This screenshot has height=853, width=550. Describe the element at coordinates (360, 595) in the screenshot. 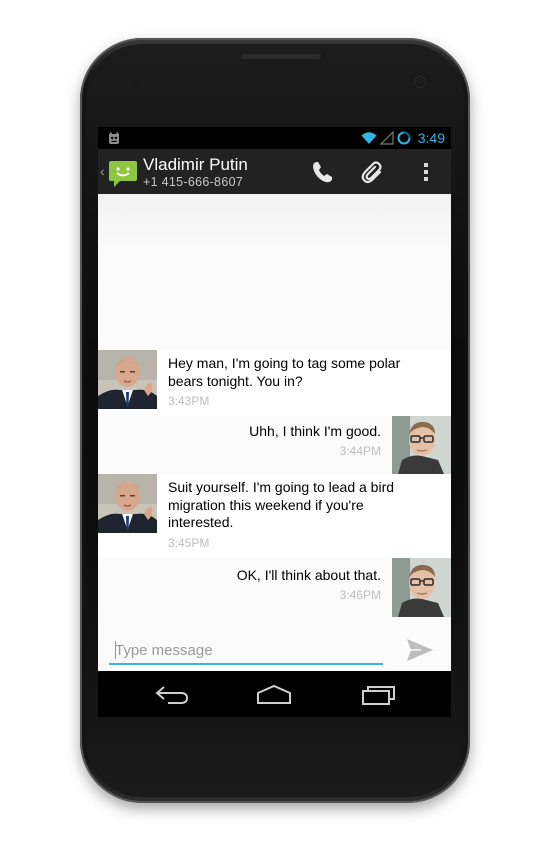

I see `message-timestamp: 3:46PM` at that location.